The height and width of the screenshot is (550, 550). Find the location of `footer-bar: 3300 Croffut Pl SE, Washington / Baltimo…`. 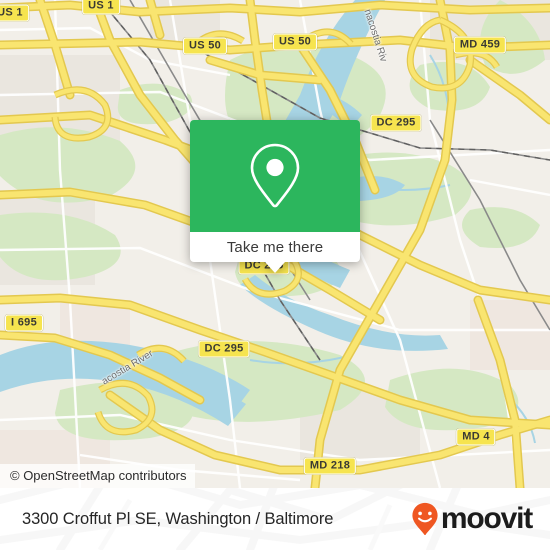

footer-bar: 3300 Croffut Pl SE, Washington / Baltimo… is located at coordinates (275, 519).